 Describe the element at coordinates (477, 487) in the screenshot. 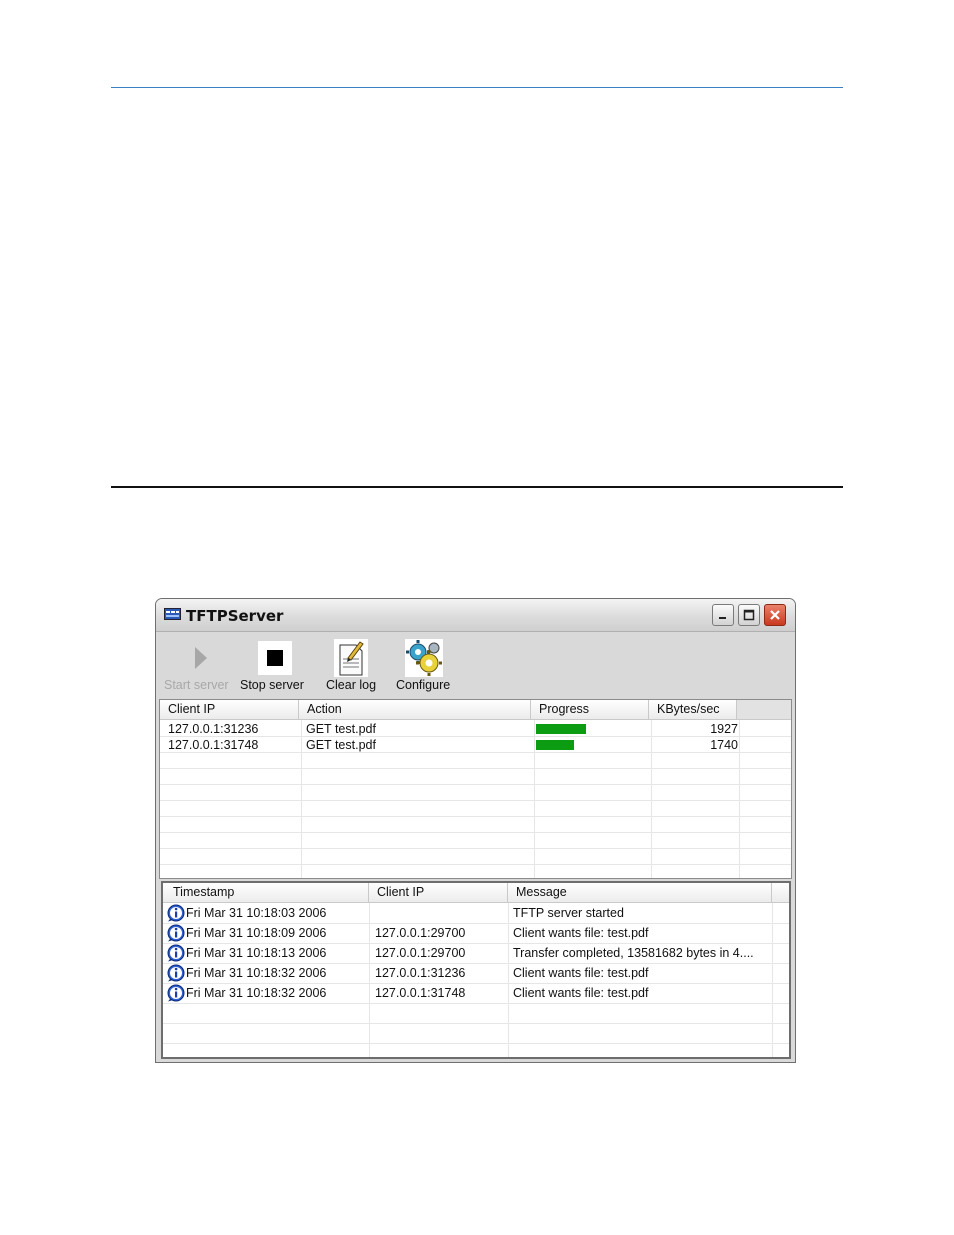

I see `section-rule` at that location.